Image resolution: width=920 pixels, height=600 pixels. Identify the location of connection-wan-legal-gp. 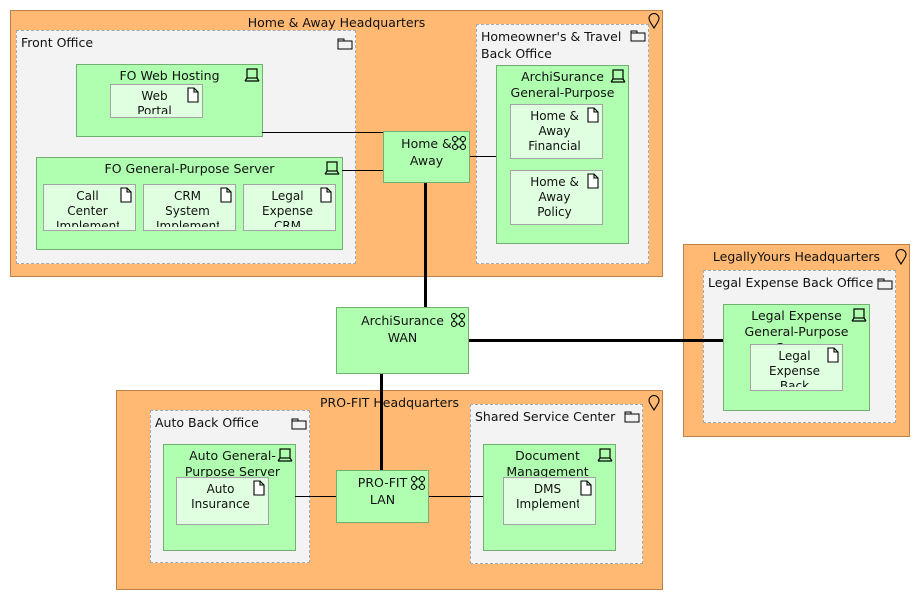
(595, 340).